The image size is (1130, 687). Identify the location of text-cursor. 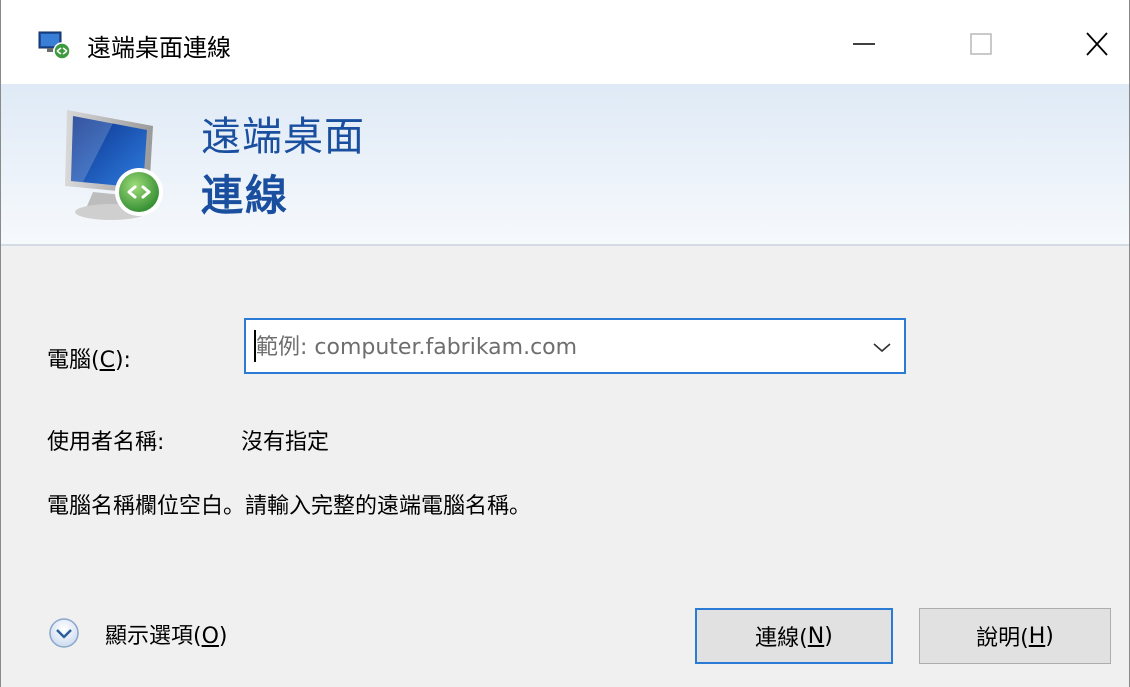
(255, 346).